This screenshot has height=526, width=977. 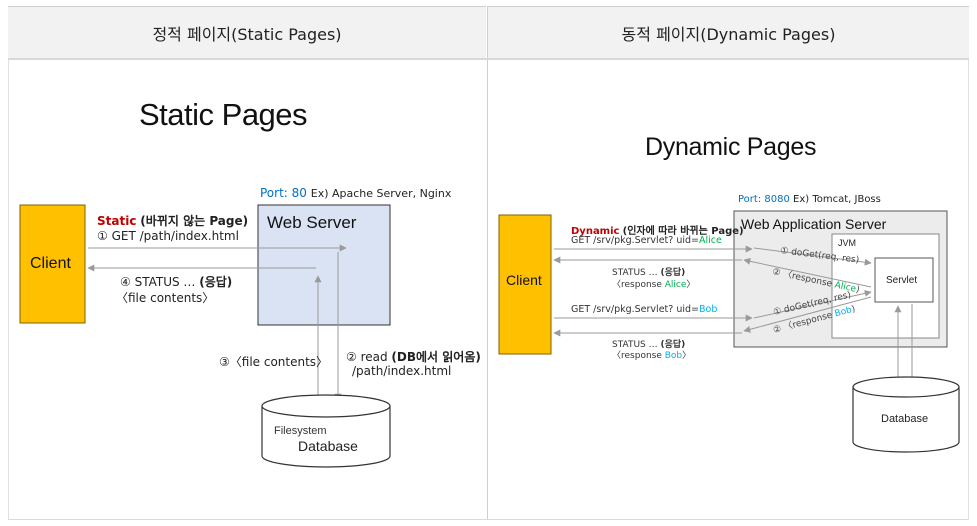 I want to click on static-title: Static Pages, so click(x=223, y=114).